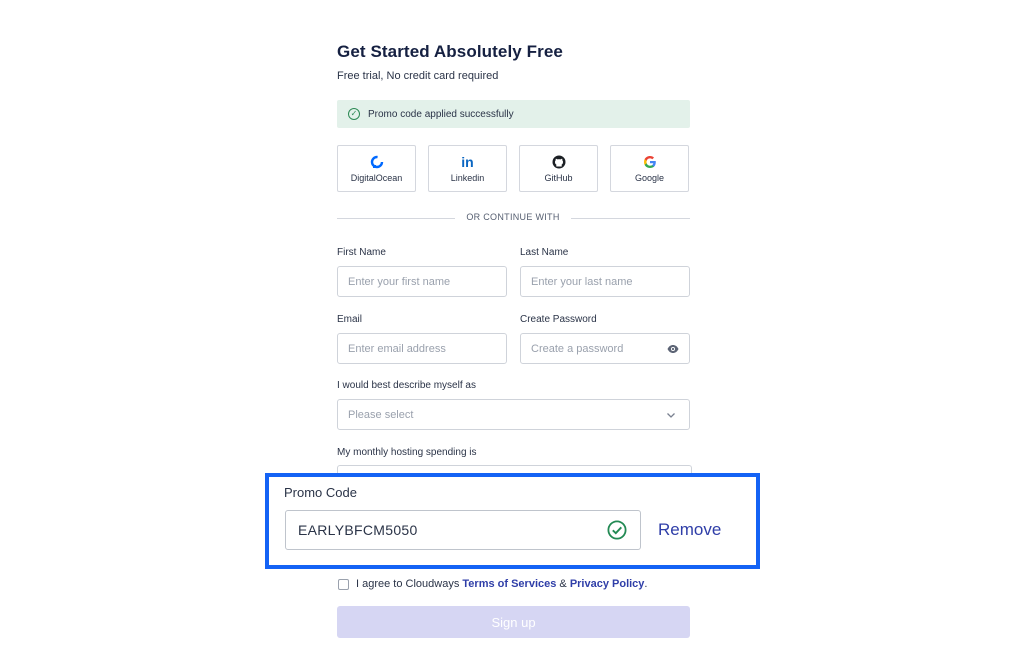 The width and height of the screenshot is (1024, 672). What do you see at coordinates (354, 114) in the screenshot?
I see `check-circle-icon: ✓` at bounding box center [354, 114].